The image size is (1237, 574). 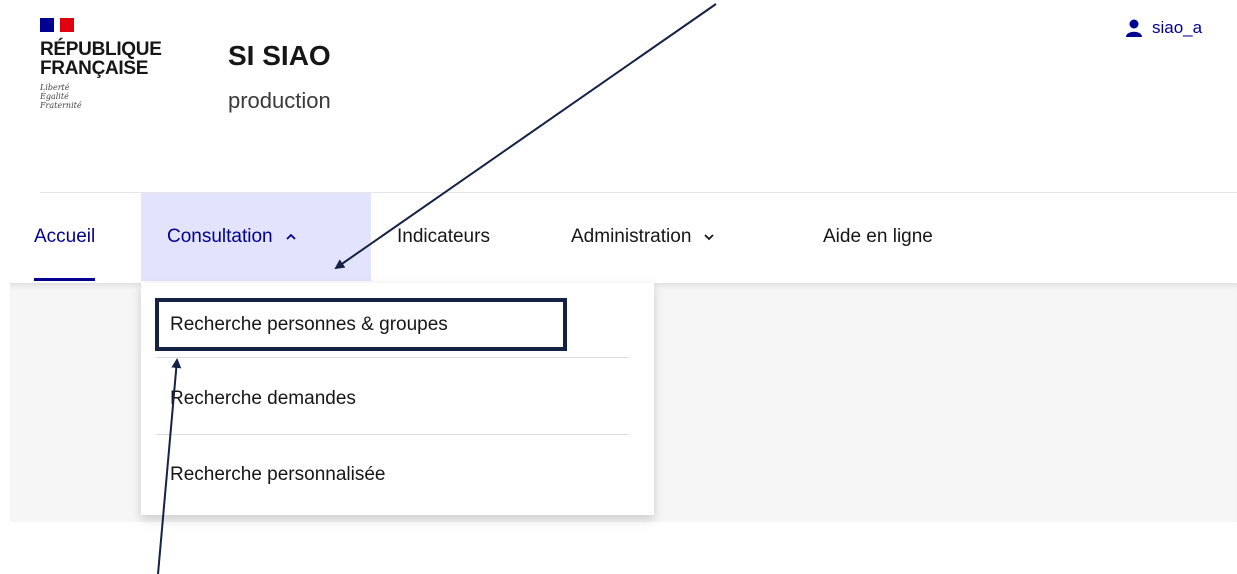 What do you see at coordinates (279, 56) in the screenshot?
I see `site-title: SI SIAO` at bounding box center [279, 56].